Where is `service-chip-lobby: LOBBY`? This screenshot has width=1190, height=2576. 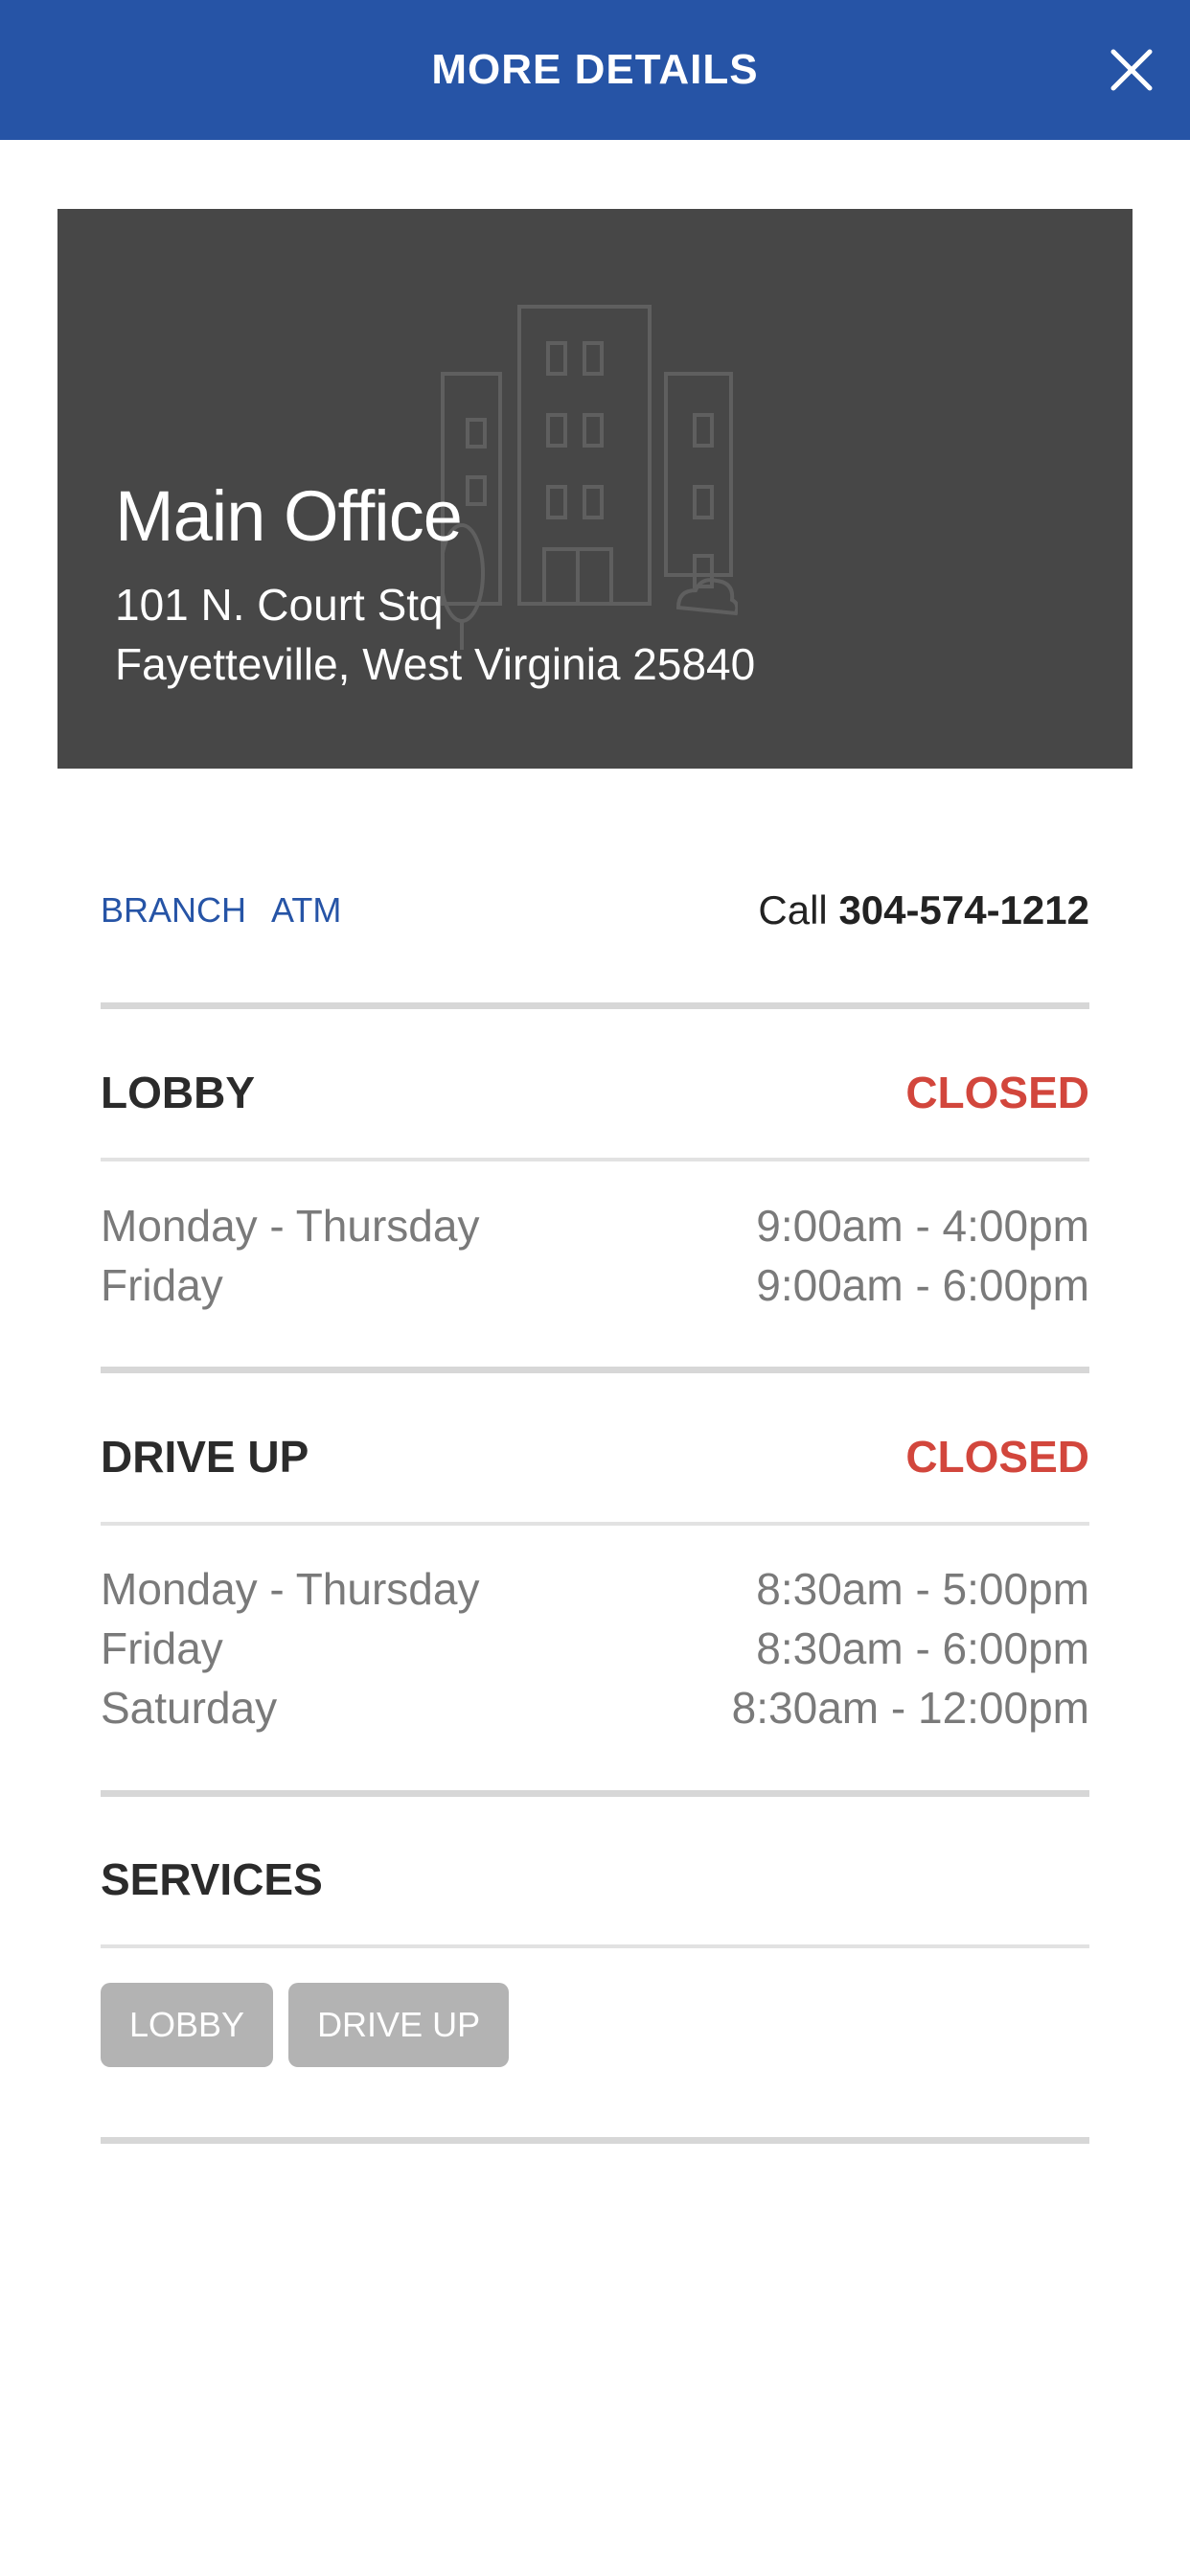 service-chip-lobby: LOBBY is located at coordinates (187, 2025).